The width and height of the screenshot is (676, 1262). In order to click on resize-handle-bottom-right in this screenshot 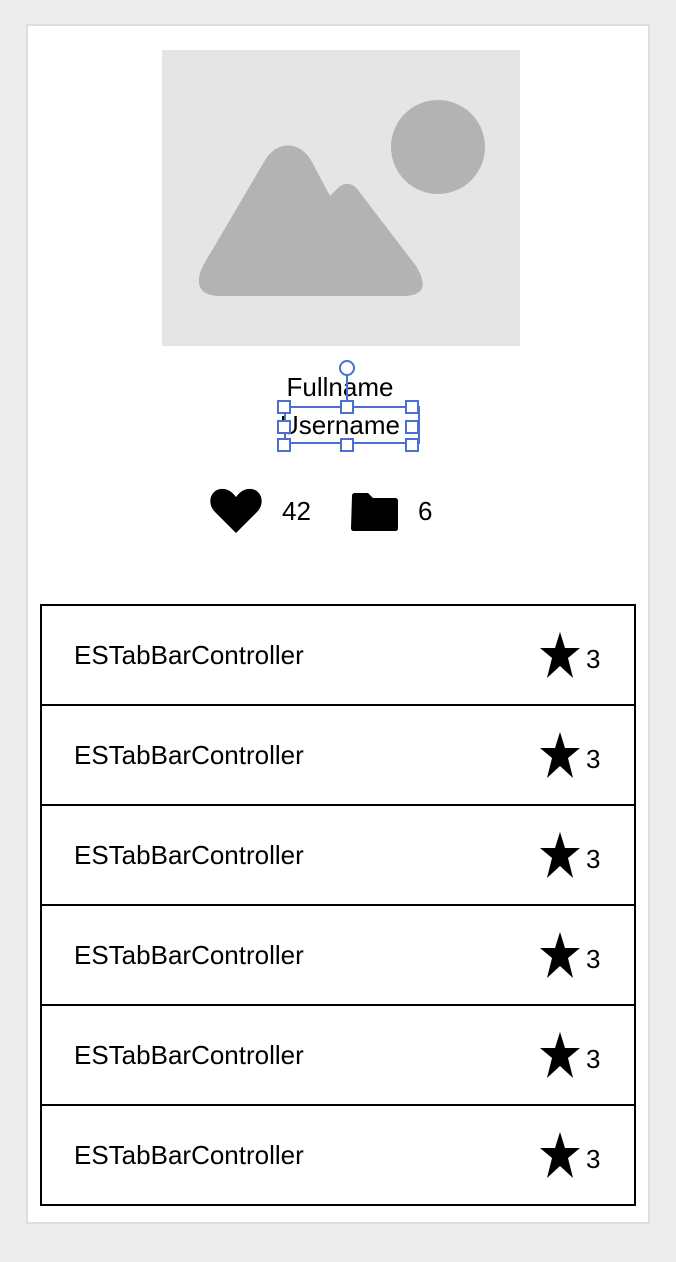, I will do `click(412, 445)`.